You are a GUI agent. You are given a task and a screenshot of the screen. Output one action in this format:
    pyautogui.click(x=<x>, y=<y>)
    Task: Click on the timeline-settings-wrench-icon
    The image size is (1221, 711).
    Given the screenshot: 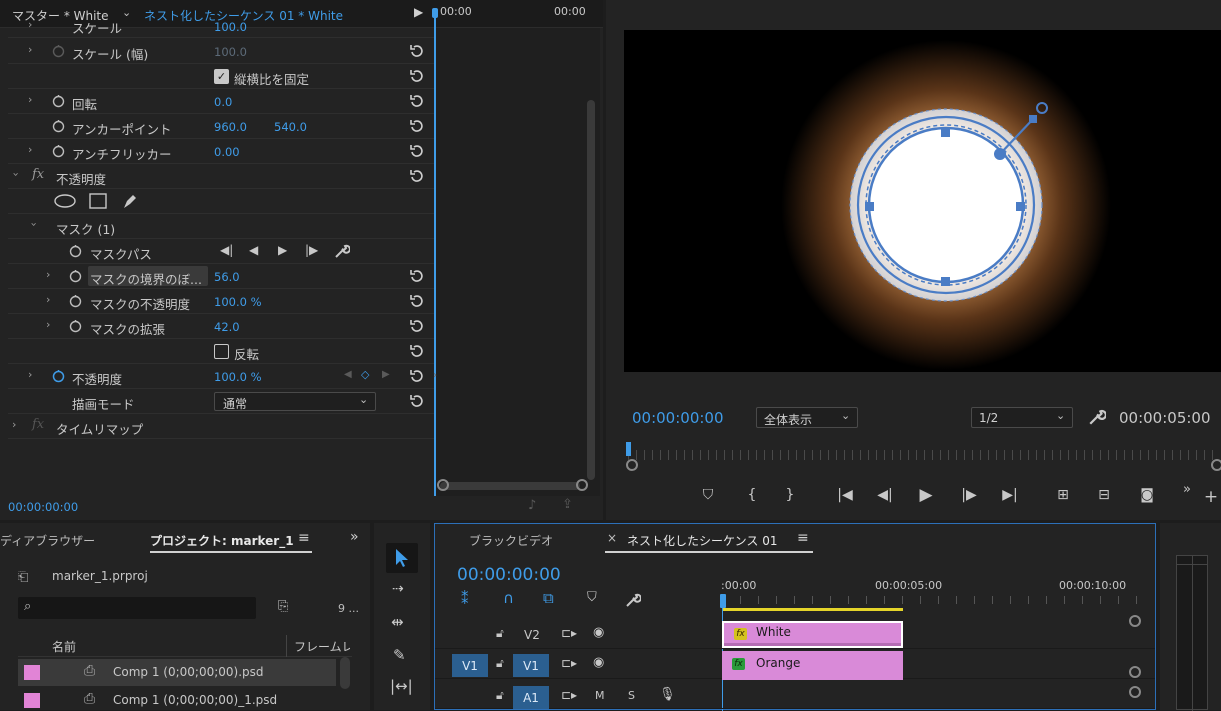 What is the action you would take?
    pyautogui.click(x=633, y=600)
    